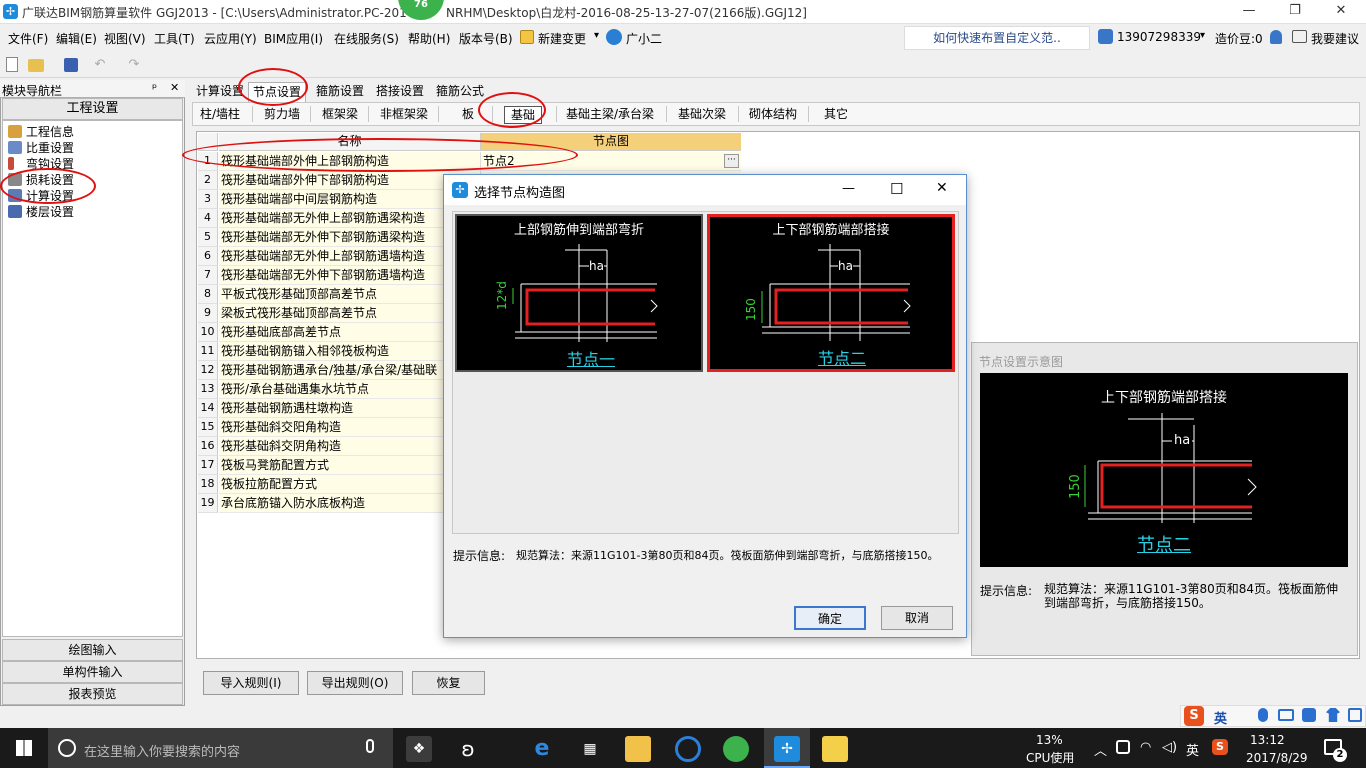 The image size is (1366, 768). Describe the element at coordinates (610, 115) in the screenshot. I see `subtab-foundation-main-beam: 基础主梁/承台梁` at that location.